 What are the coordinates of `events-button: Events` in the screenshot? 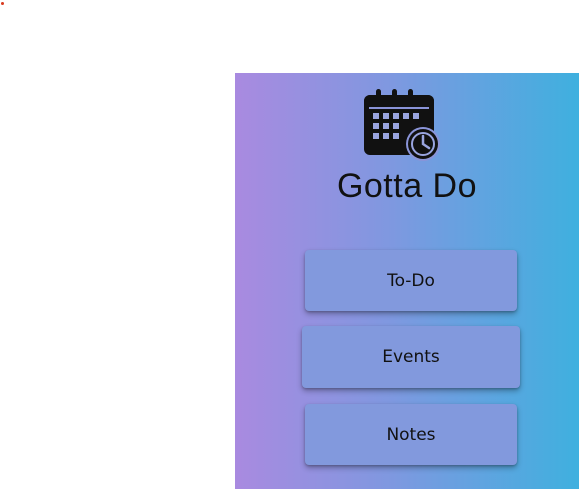 It's located at (411, 357).